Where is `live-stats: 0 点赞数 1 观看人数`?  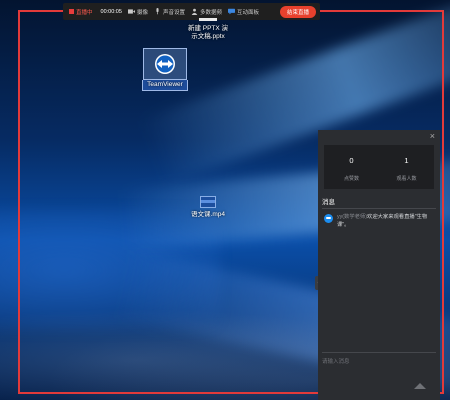 live-stats: 0 点赞数 1 观看人数 is located at coordinates (379, 167).